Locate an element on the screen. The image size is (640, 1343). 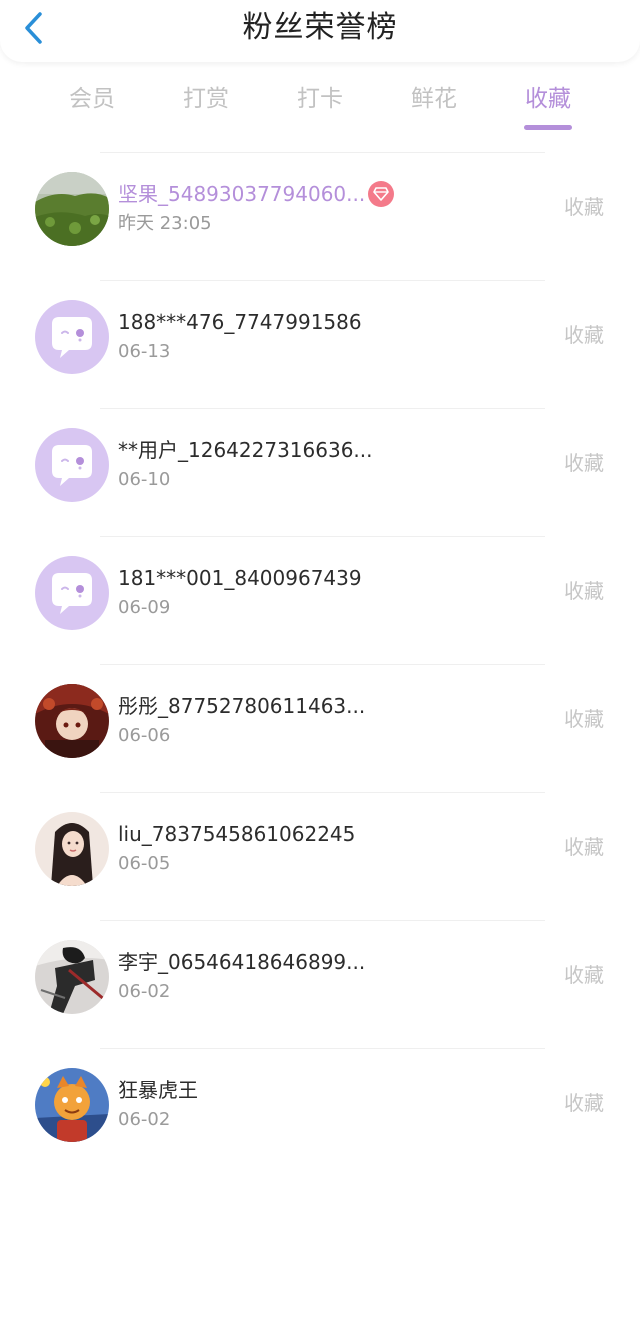
tab-favorites: 收藏 is located at coordinates (548, 105).